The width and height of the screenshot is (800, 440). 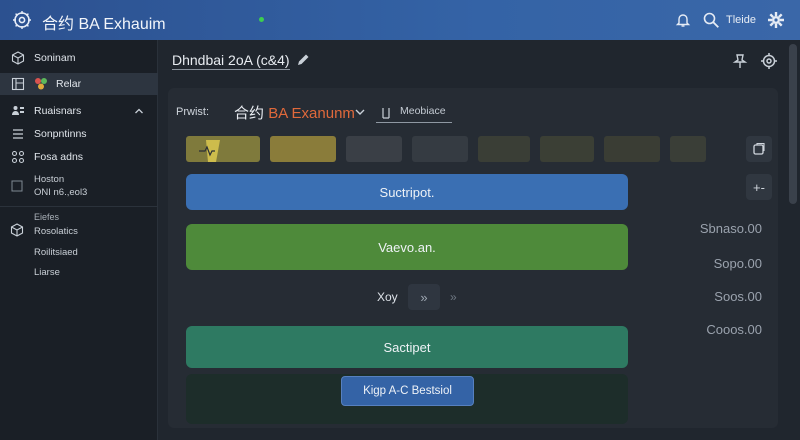 I want to click on metric-value: Sbnaso.00, so click(x=730, y=228).